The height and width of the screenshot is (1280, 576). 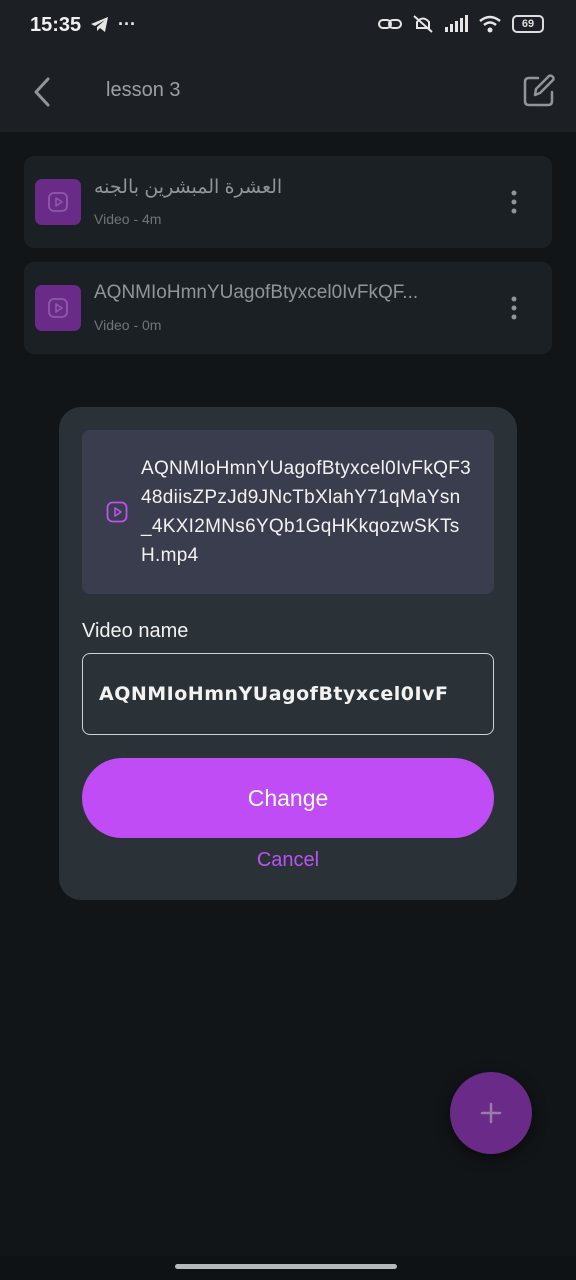 What do you see at coordinates (135, 631) in the screenshot?
I see `video-name-label: Video name` at bounding box center [135, 631].